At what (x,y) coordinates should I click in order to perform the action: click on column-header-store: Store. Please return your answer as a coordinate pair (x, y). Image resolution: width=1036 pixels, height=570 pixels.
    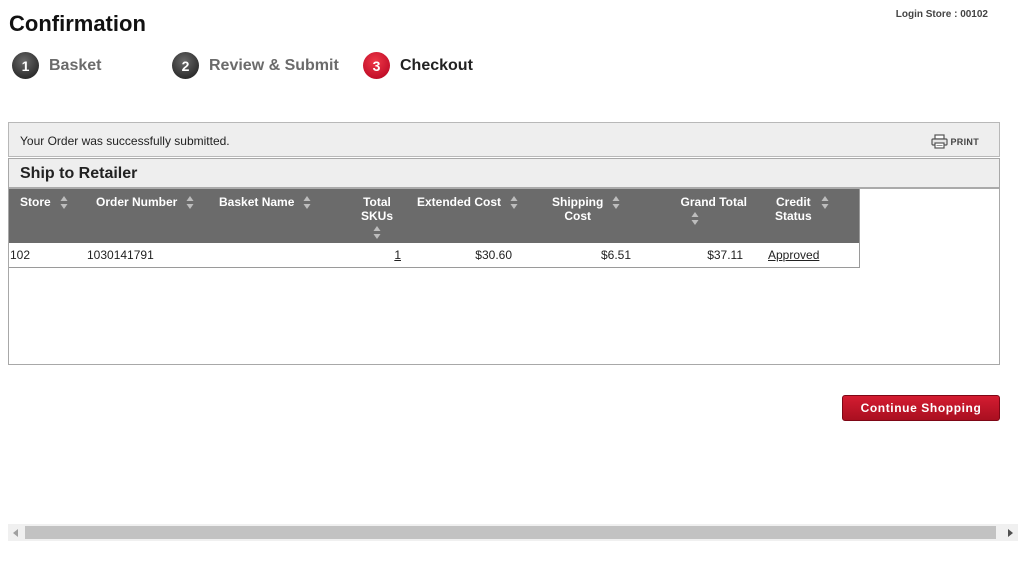
    Looking at the image, I should click on (43, 216).